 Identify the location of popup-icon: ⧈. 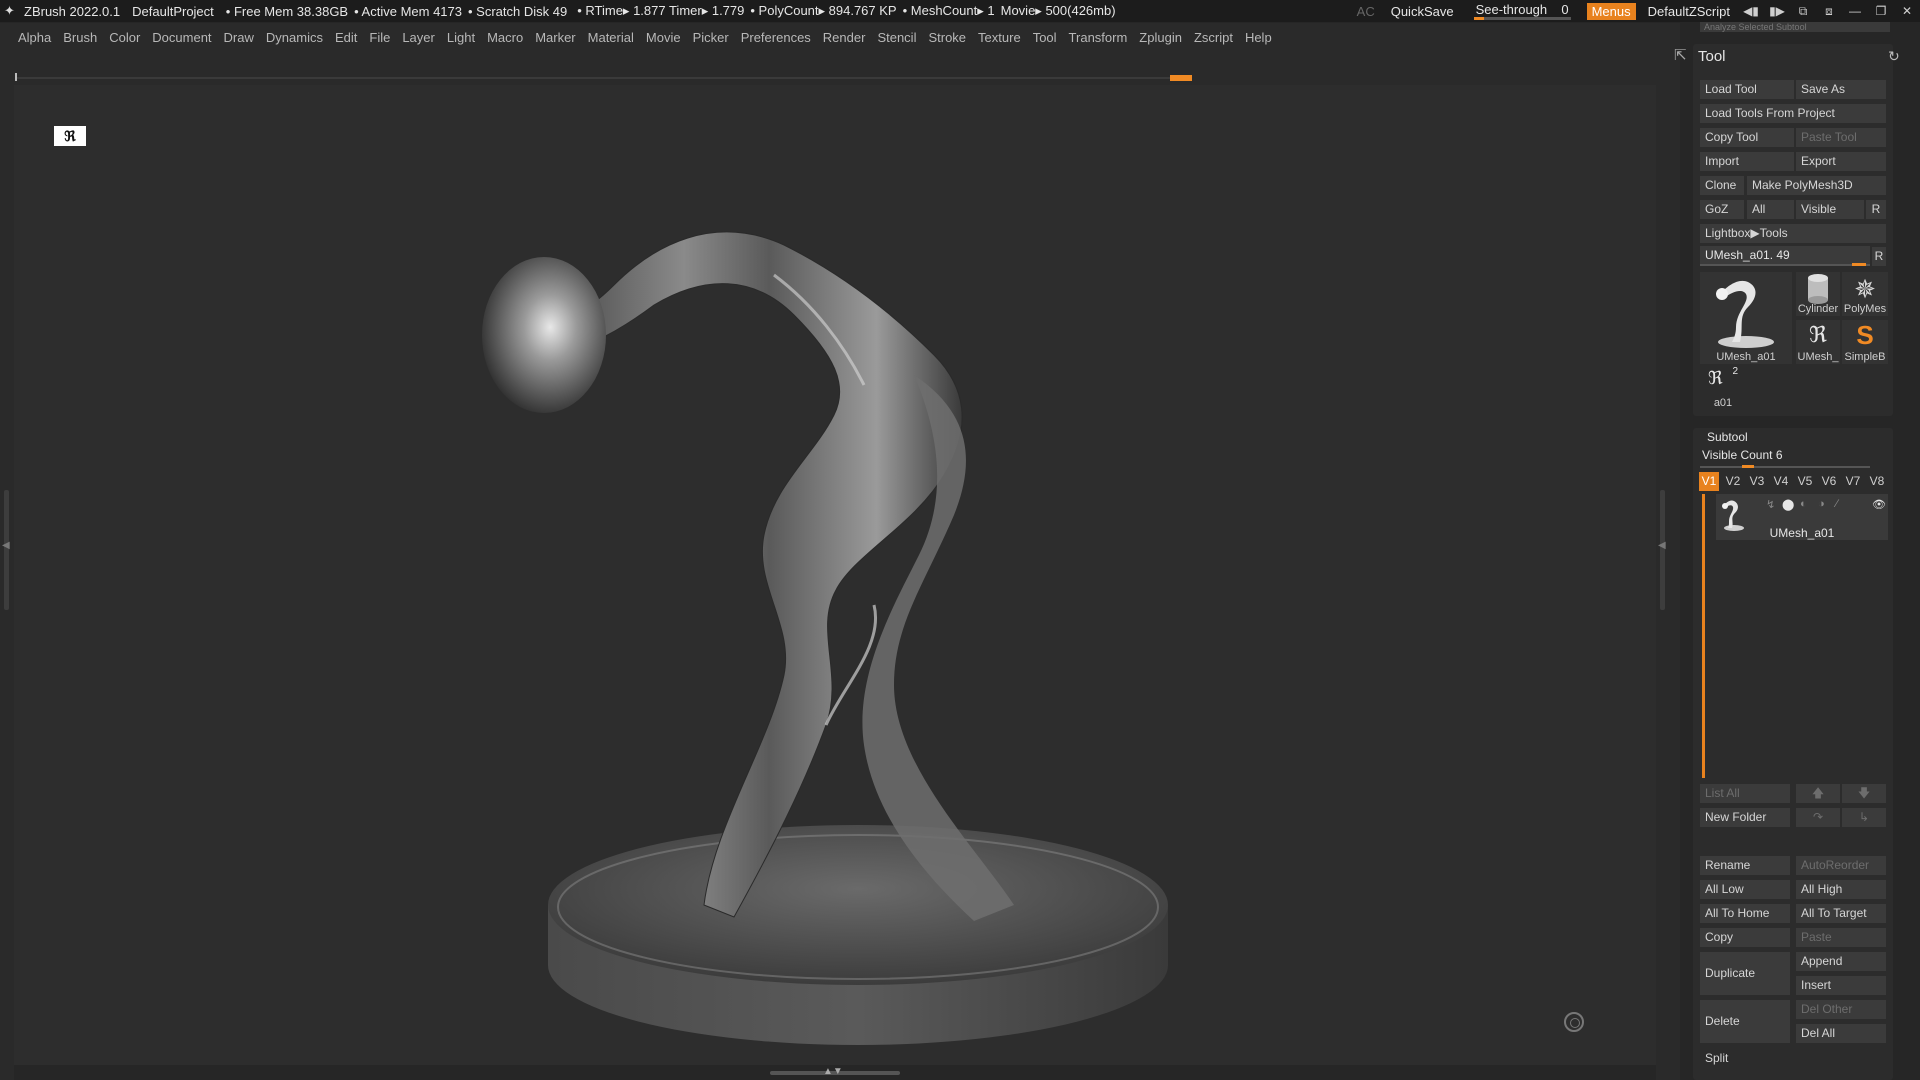
(1829, 11).